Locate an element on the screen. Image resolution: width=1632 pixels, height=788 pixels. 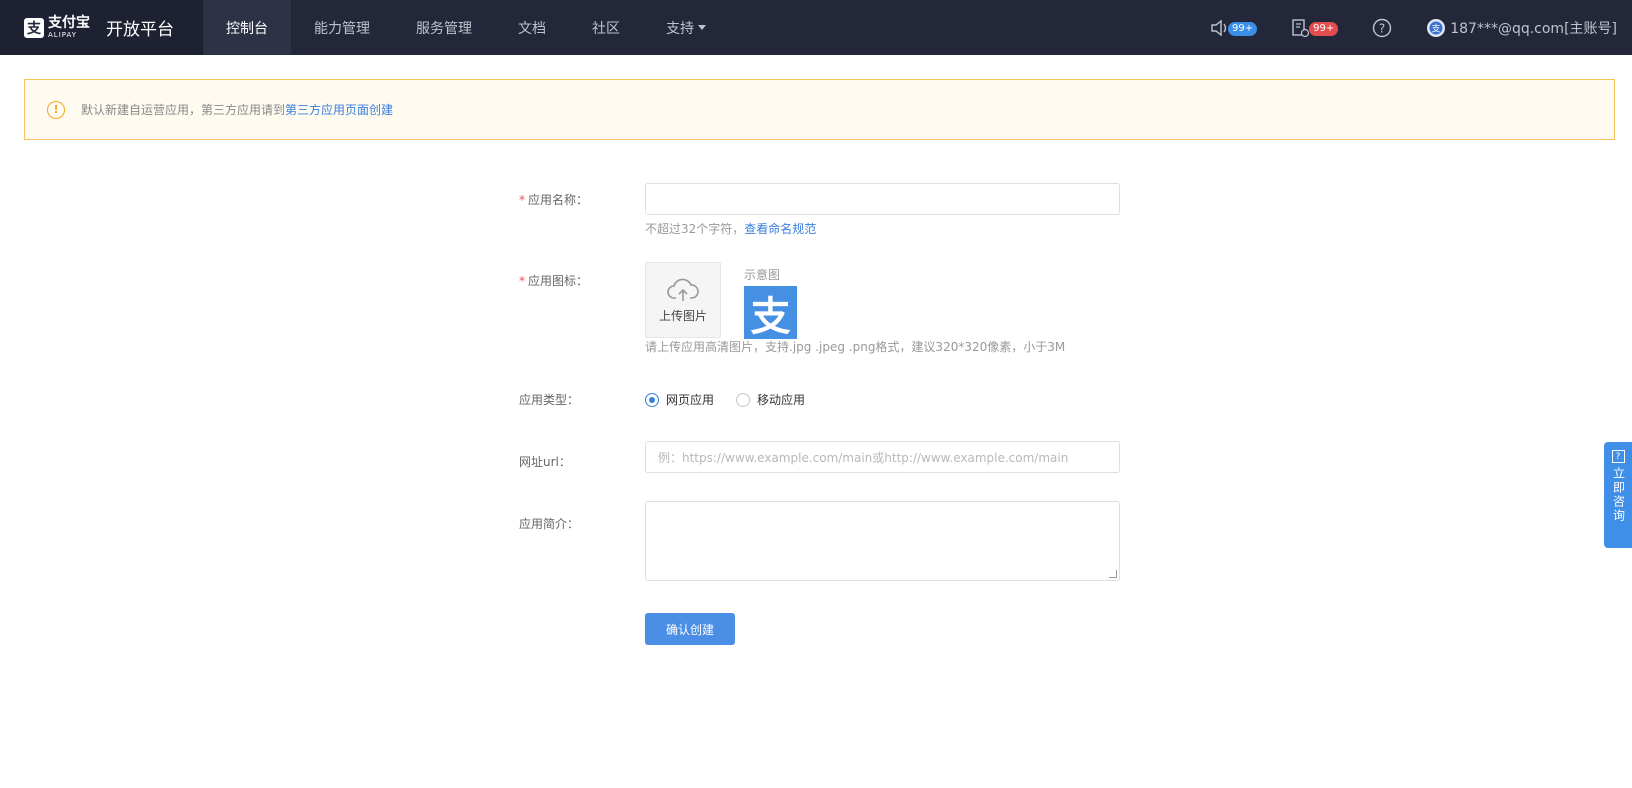
radio-label-mobile: 移动应用 is located at coordinates (781, 399).